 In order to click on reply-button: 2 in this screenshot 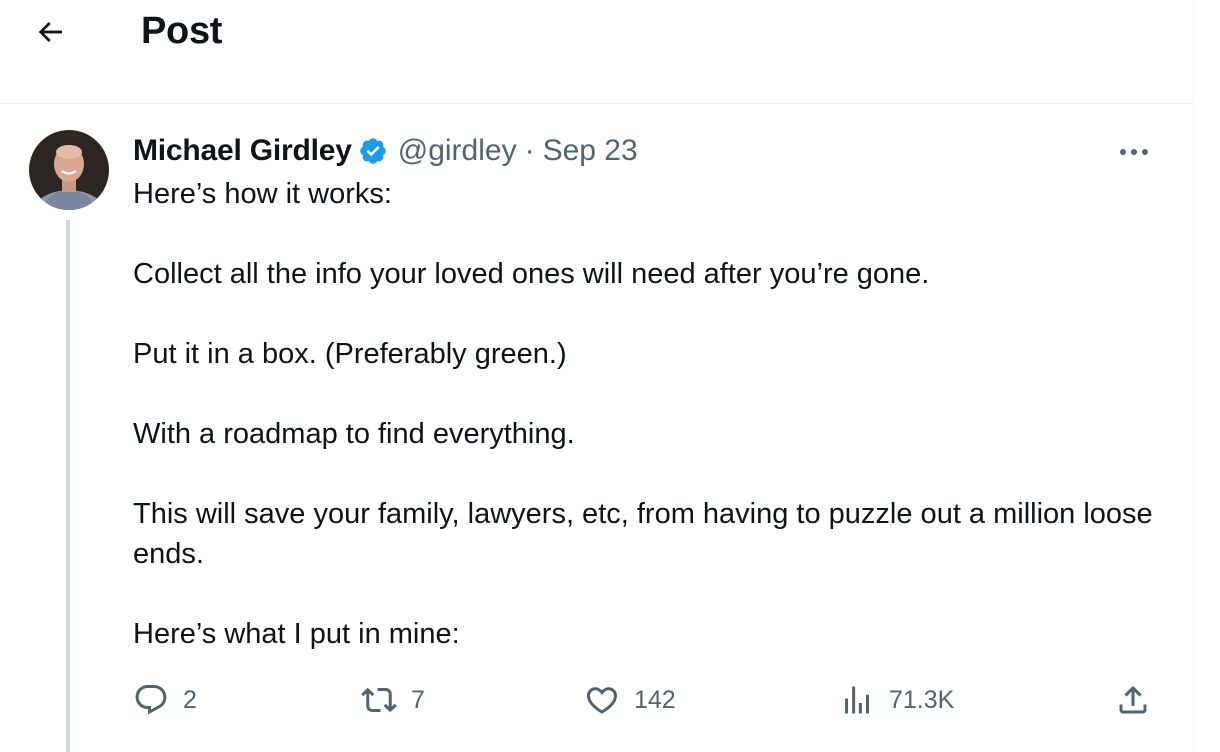, I will do `click(165, 700)`.